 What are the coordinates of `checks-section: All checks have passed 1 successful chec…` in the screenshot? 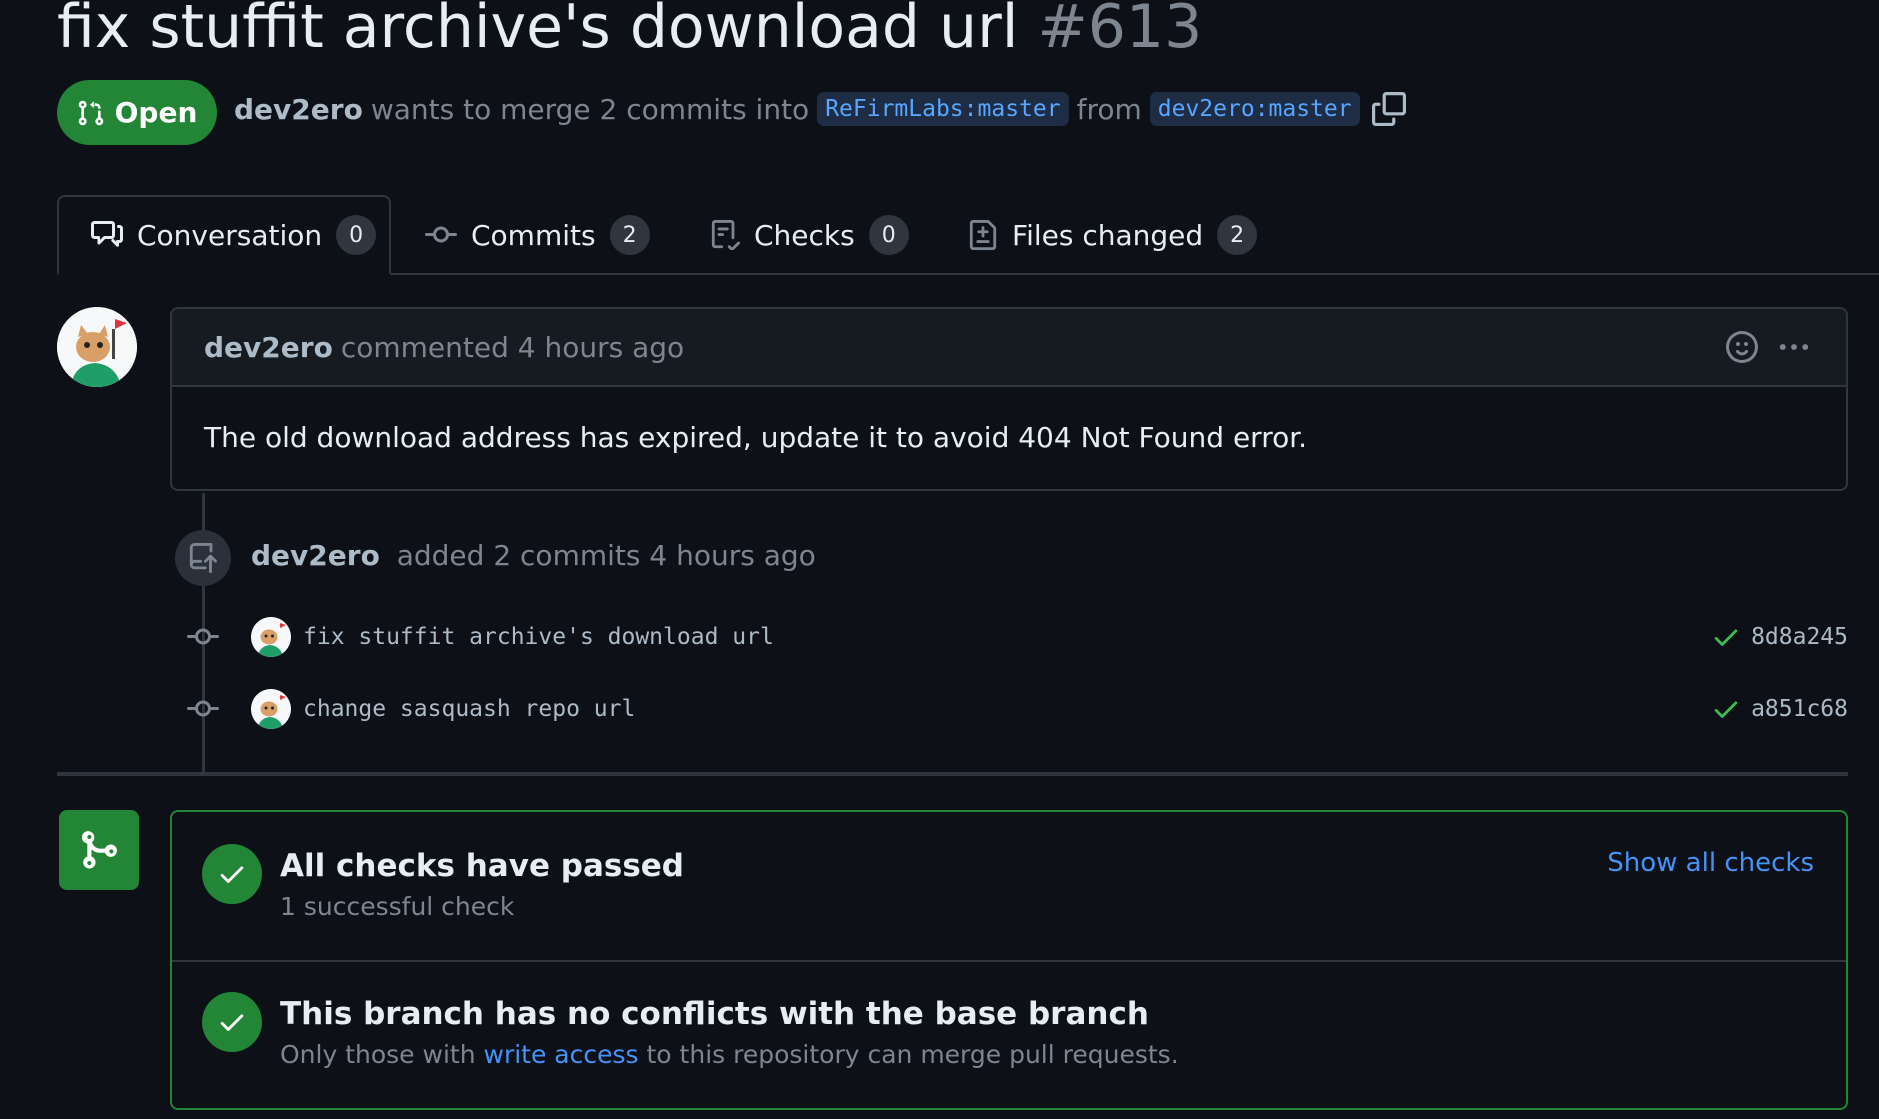 It's located at (443, 882).